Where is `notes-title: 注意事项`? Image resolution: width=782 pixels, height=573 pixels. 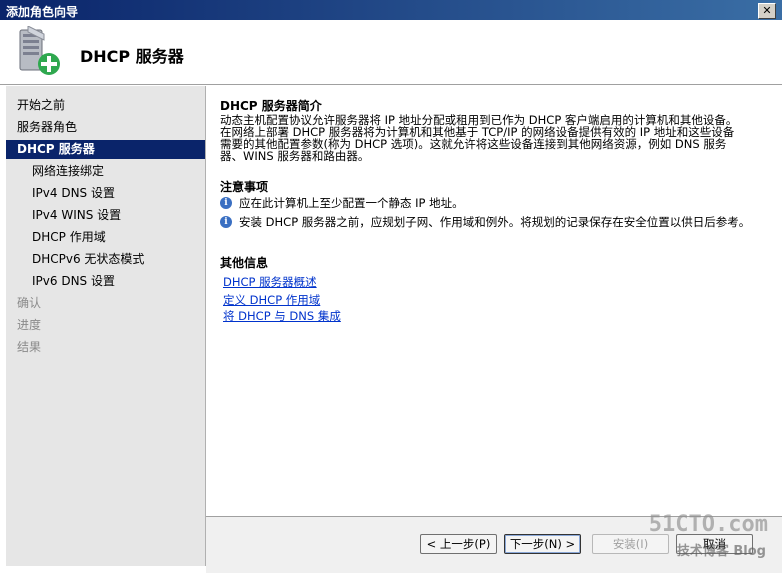 notes-title: 注意事项 is located at coordinates (244, 187).